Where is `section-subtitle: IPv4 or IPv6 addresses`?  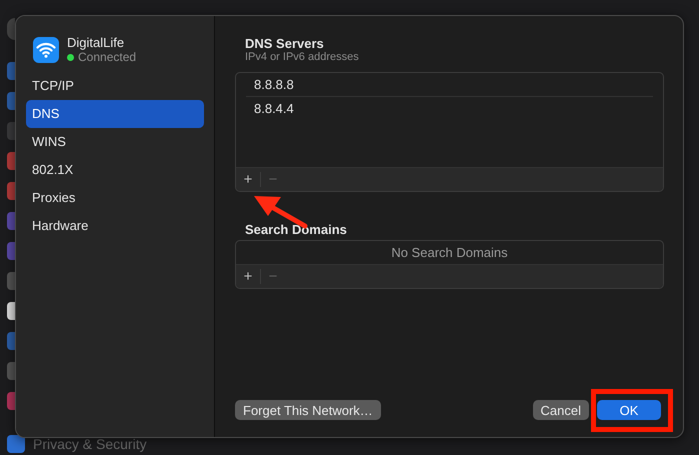 section-subtitle: IPv4 or IPv6 addresses is located at coordinates (302, 57).